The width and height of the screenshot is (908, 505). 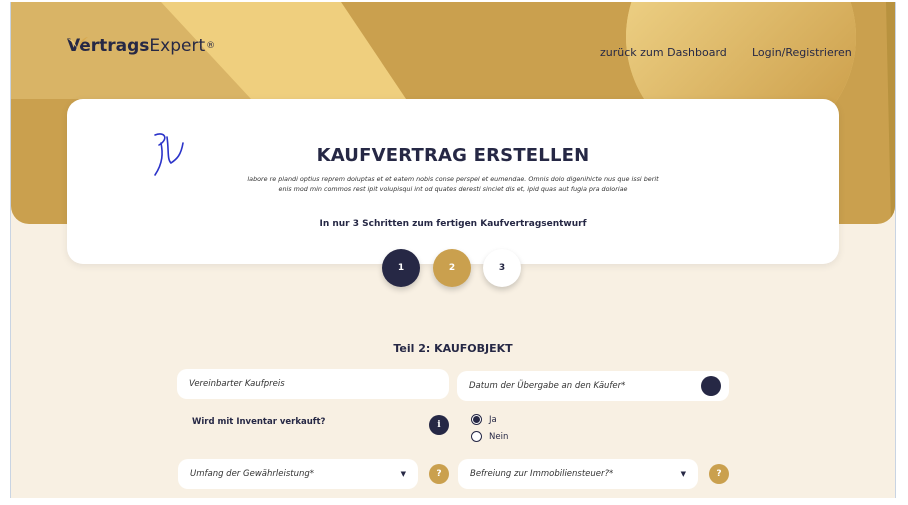 I want to click on logo-text-light: Expert, so click(x=177, y=46).